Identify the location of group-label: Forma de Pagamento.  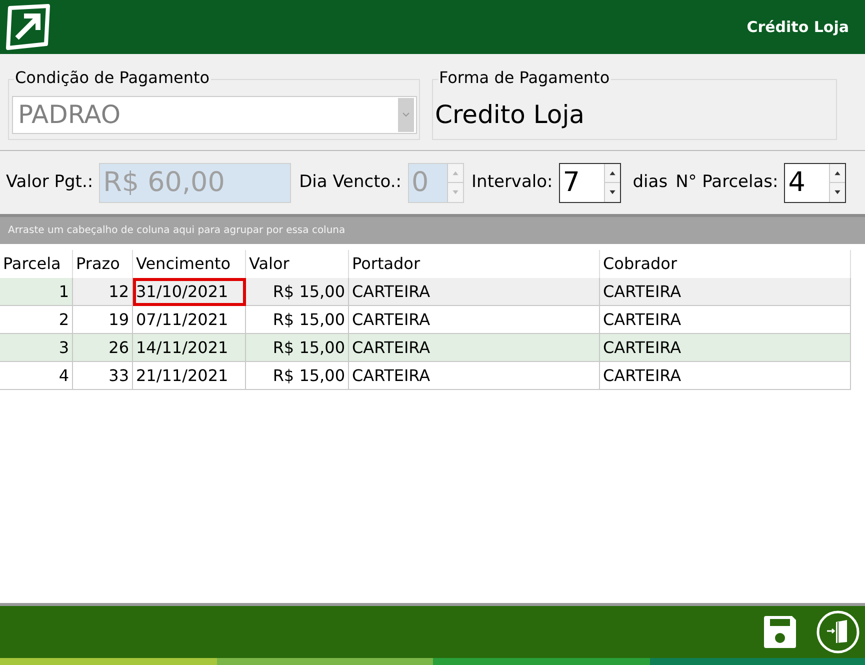
(524, 78).